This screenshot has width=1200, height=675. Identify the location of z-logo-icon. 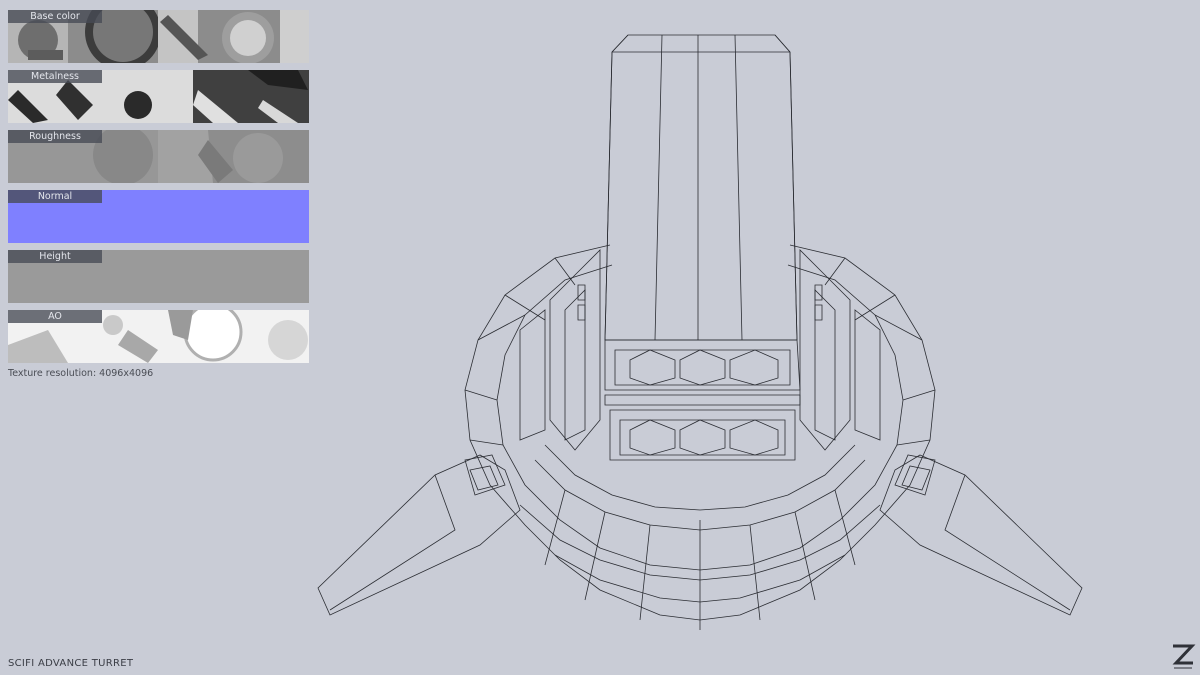
(1183, 657).